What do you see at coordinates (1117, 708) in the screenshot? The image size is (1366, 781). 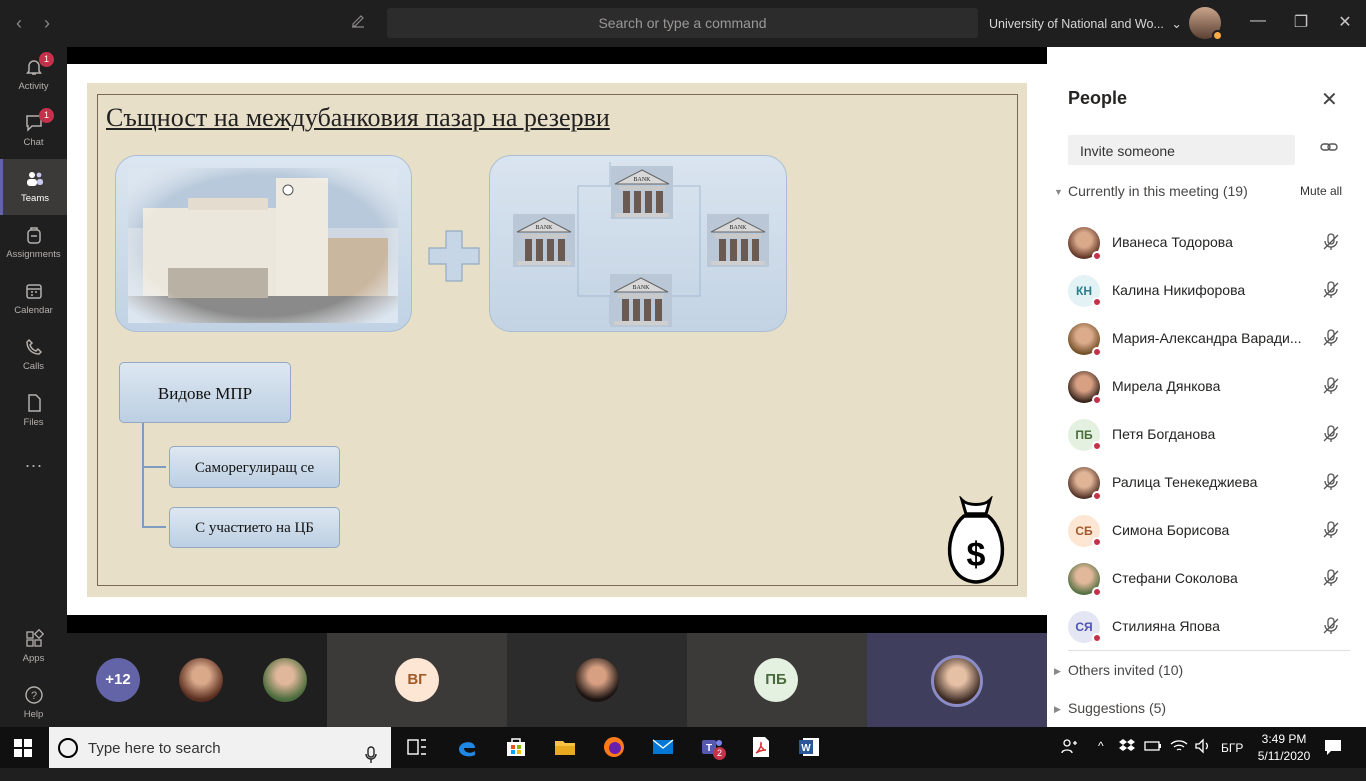 I see `suggestions-toggle: Suggestions (5)` at bounding box center [1117, 708].